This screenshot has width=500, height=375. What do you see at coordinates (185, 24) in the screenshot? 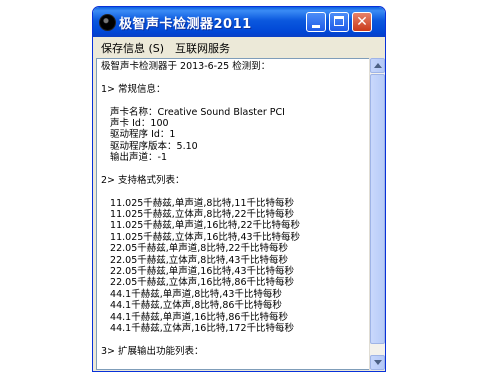
I see `window-title: 极智声卡检测器2011` at bounding box center [185, 24].